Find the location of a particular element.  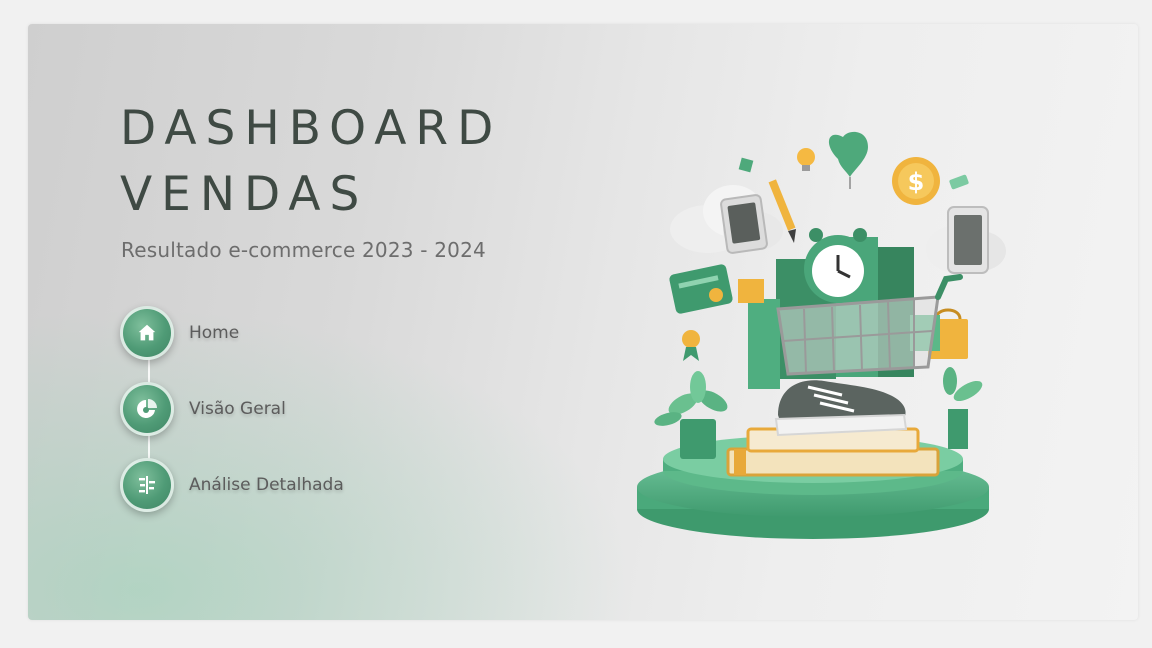

nav-item-overview: Visão Geral is located at coordinates (203, 409).